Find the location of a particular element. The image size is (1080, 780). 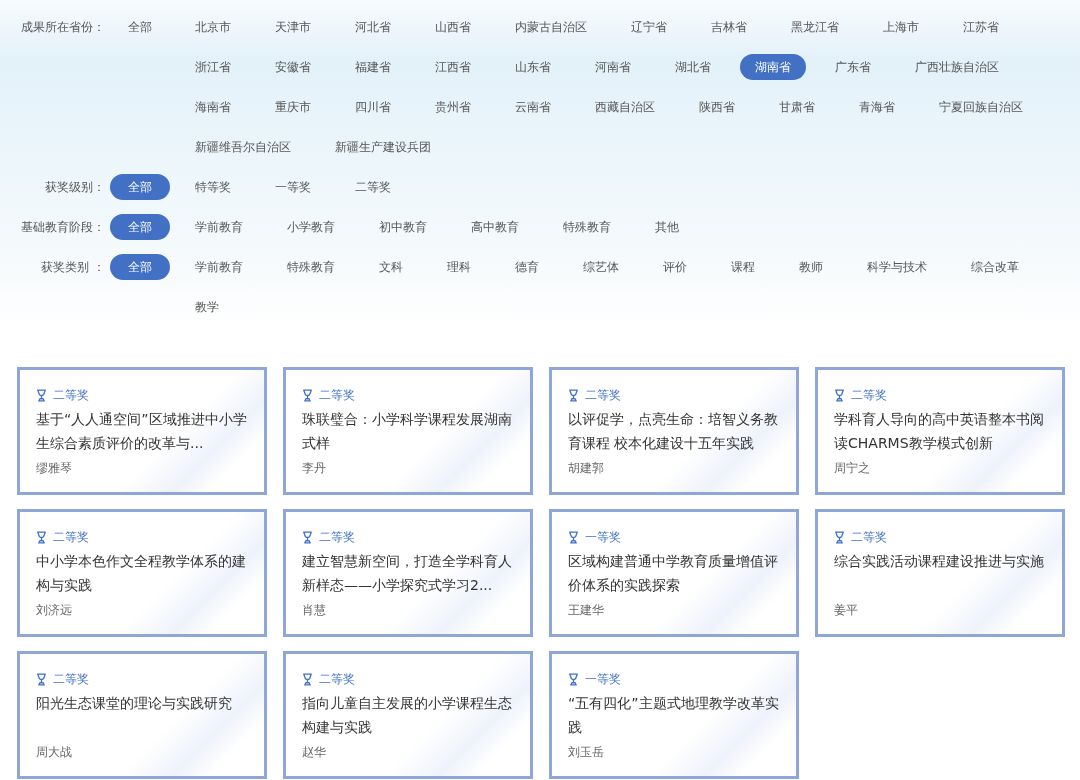

filter-option: 教师 is located at coordinates (811, 267).